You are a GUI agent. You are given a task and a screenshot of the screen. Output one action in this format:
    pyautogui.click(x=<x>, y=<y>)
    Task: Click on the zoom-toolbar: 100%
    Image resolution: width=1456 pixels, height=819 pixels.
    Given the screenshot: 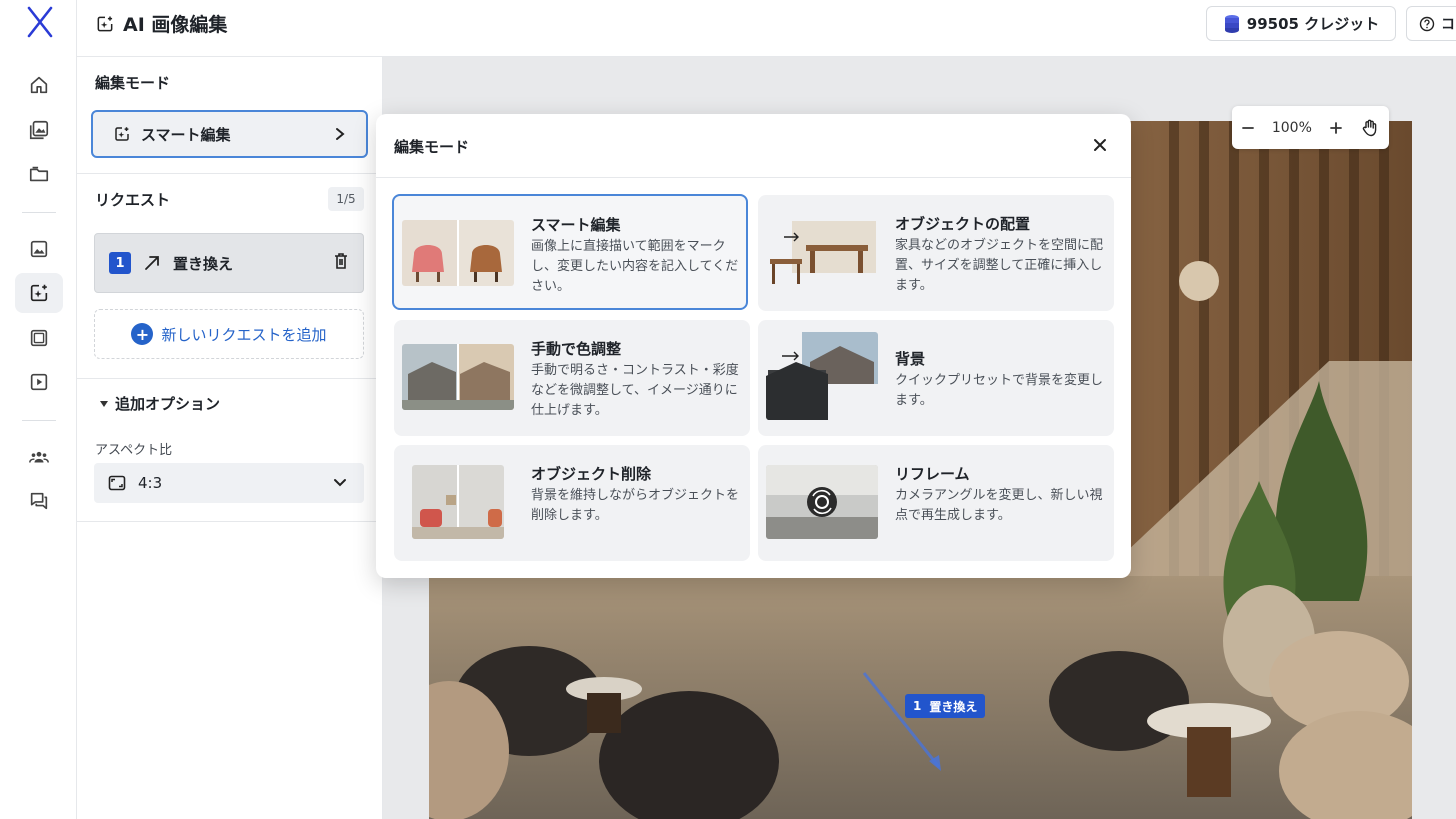 What is the action you would take?
    pyautogui.click(x=1310, y=127)
    